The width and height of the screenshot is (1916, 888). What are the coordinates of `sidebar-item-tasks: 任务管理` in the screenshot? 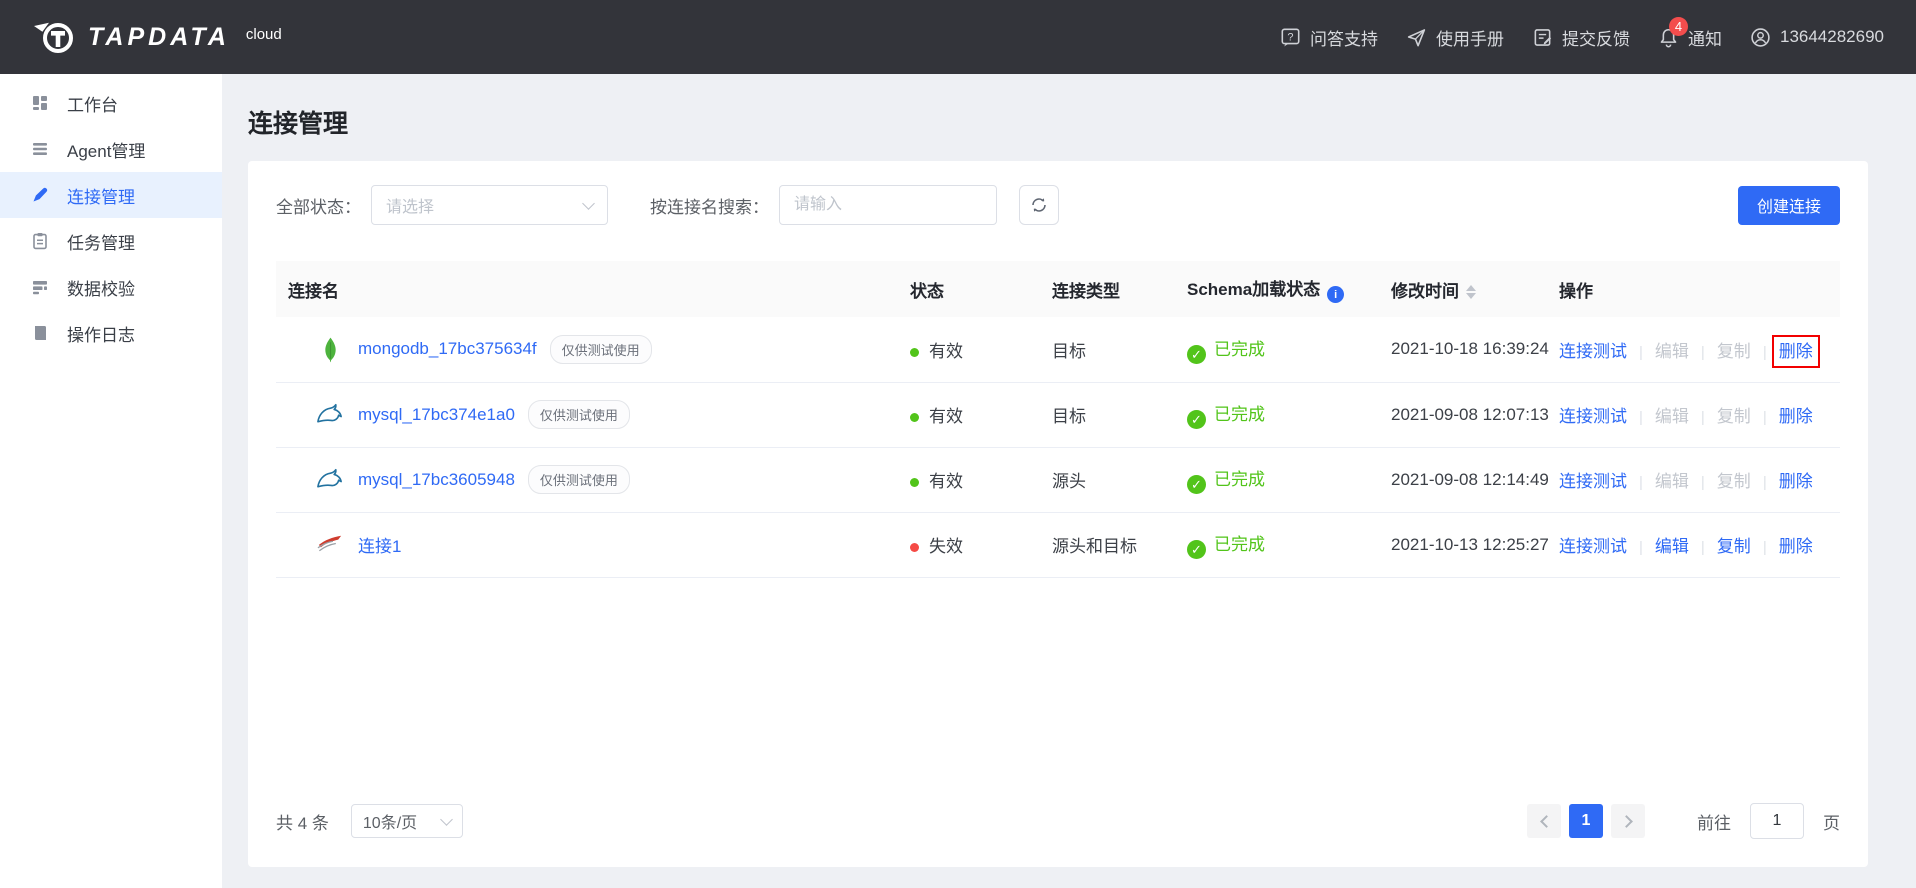 It's located at (111, 241).